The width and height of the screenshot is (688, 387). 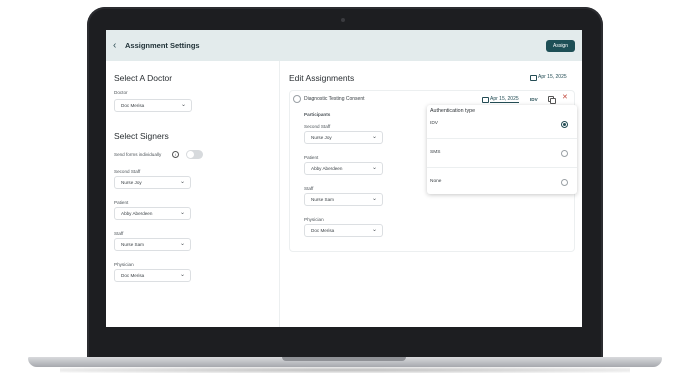 I want to click on card-patient-label: Patient, so click(x=311, y=157).